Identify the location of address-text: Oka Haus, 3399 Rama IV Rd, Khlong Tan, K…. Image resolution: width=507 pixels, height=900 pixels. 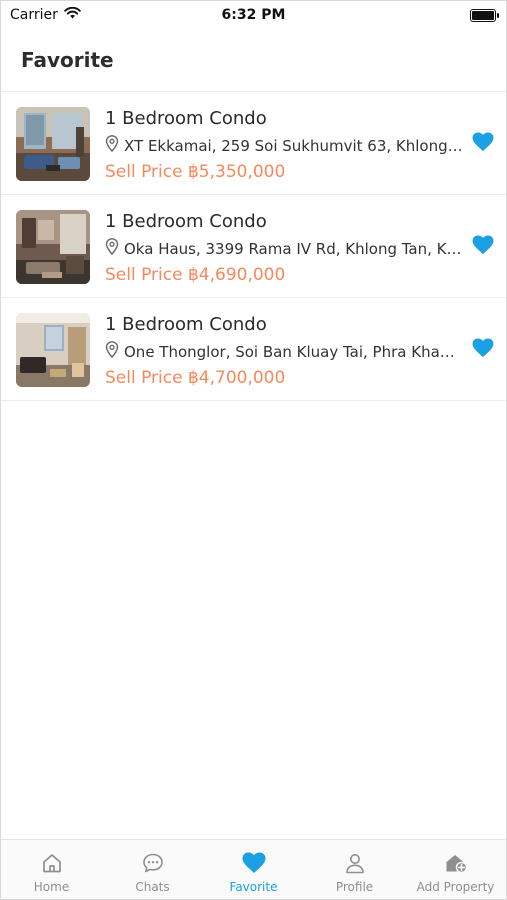
(294, 248).